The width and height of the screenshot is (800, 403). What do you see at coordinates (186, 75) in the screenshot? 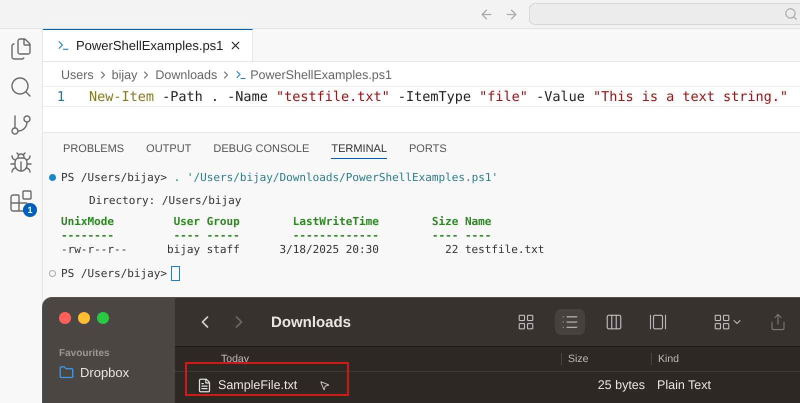
I see `breadcrumb-item: Downloads` at bounding box center [186, 75].